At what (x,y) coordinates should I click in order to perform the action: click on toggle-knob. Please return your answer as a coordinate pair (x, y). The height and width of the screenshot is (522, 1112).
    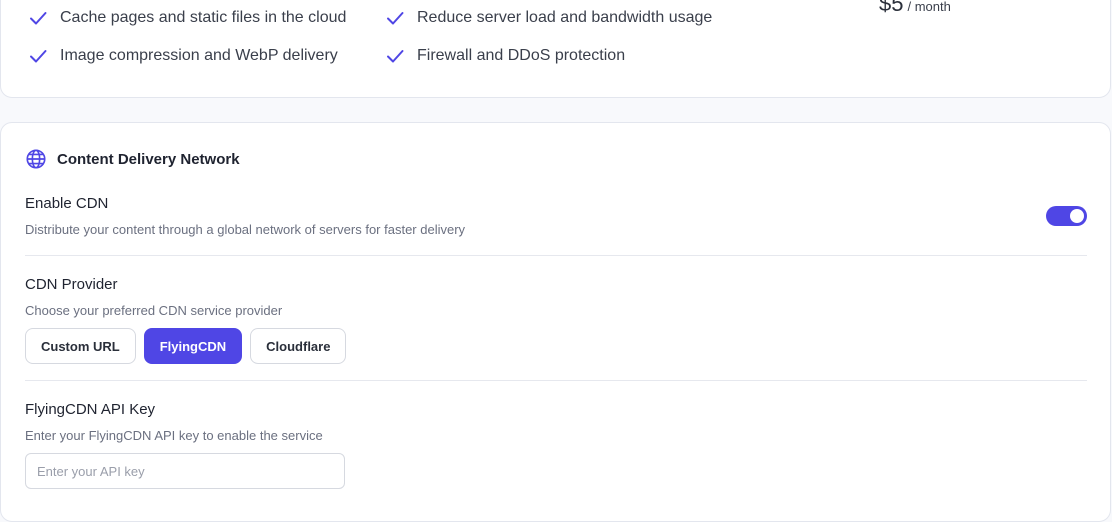
    Looking at the image, I should click on (1077, 216).